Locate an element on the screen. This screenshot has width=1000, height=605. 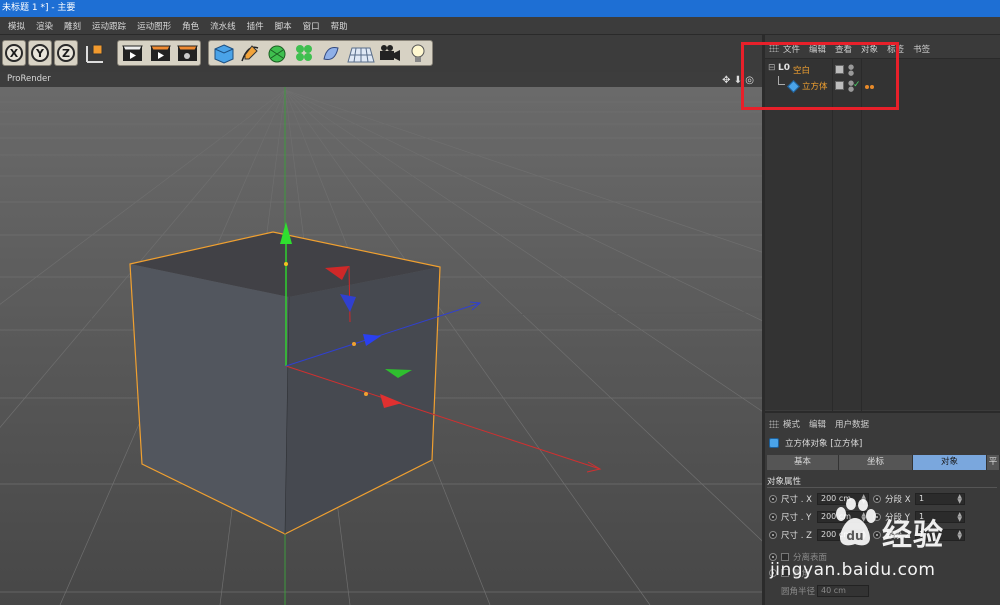
segments-y-field: 1 ▲ ▼ is located at coordinates (940, 517).